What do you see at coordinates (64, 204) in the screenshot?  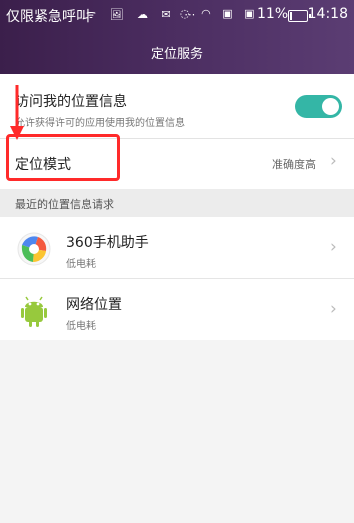 I see `recent-requests-header-label: 最近的位置信息请求` at bounding box center [64, 204].